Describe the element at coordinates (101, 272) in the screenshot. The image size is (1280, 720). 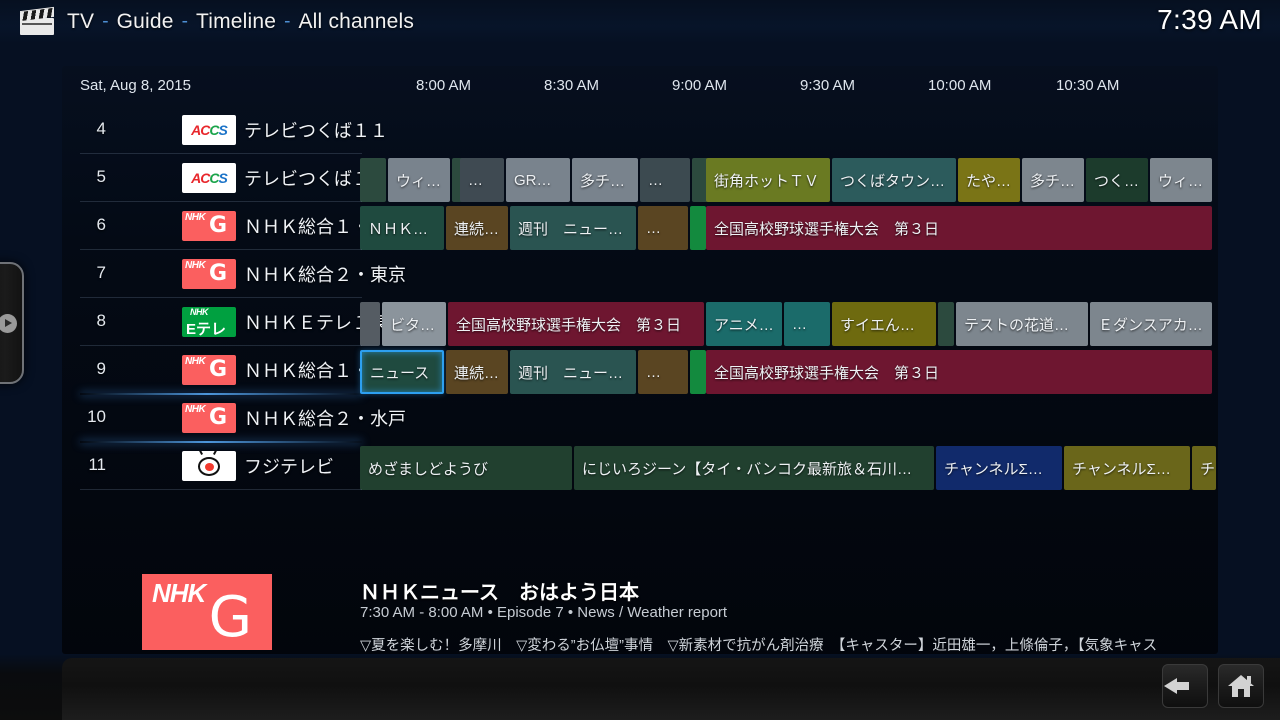
I see `channel-number: 7` at that location.